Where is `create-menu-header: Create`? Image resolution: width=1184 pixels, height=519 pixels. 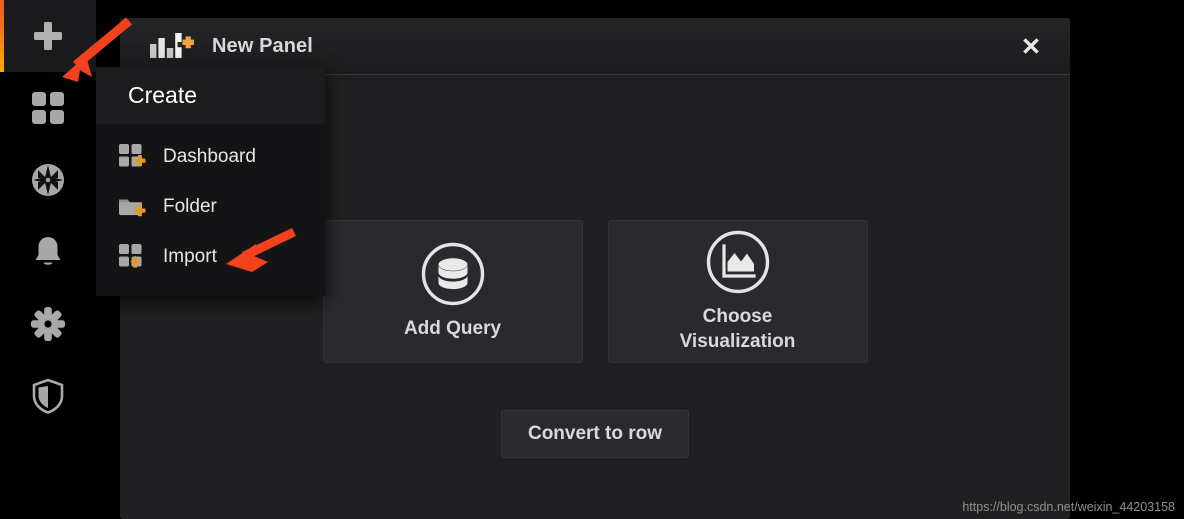
create-menu-header: Create is located at coordinates (210, 95).